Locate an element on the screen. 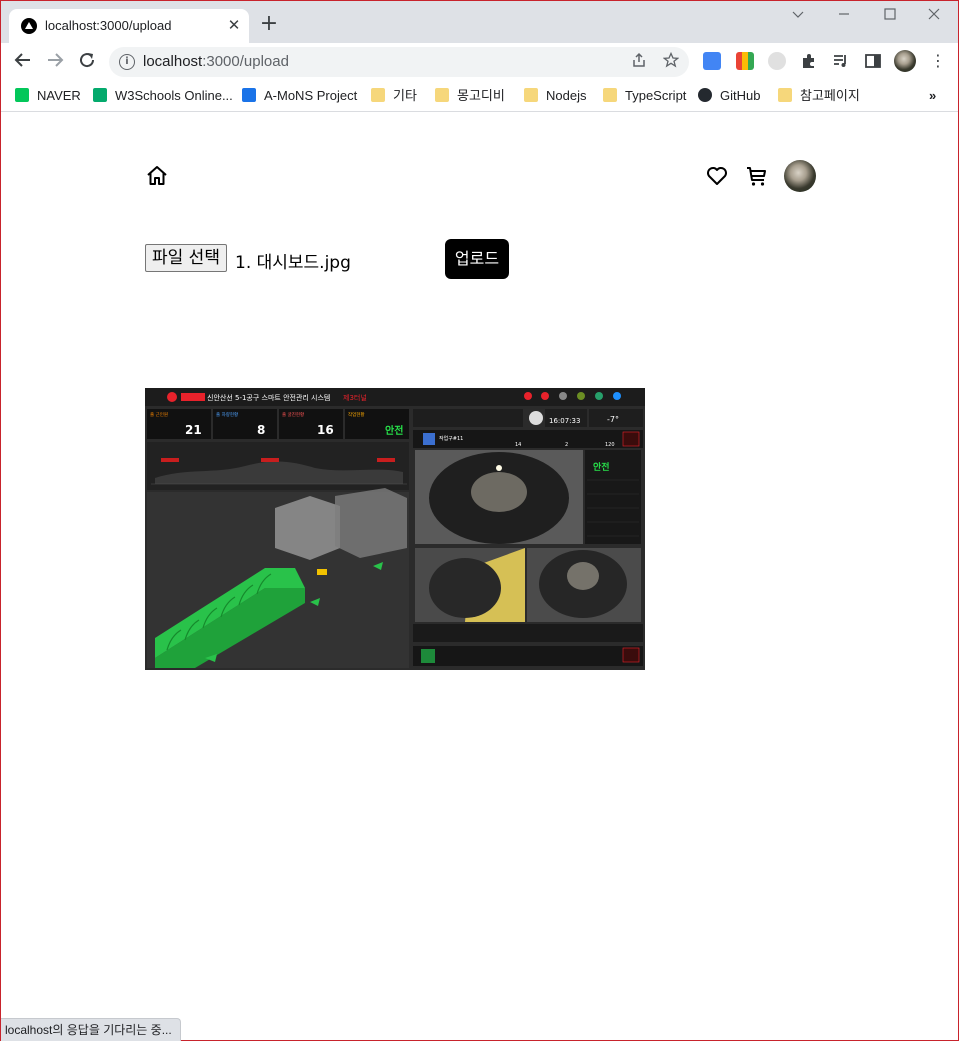 The width and height of the screenshot is (959, 1041). url-text: localhost:3000/upload is located at coordinates (216, 61).